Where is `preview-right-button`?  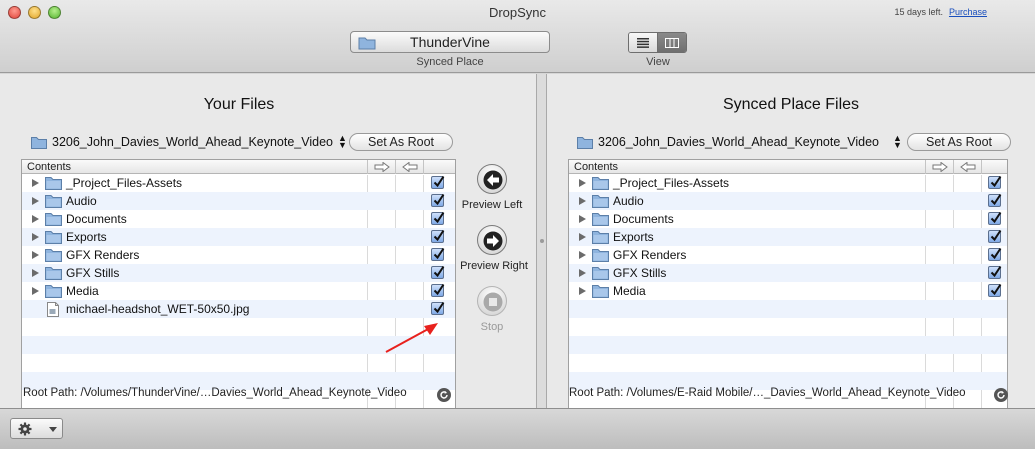 preview-right-button is located at coordinates (492, 240).